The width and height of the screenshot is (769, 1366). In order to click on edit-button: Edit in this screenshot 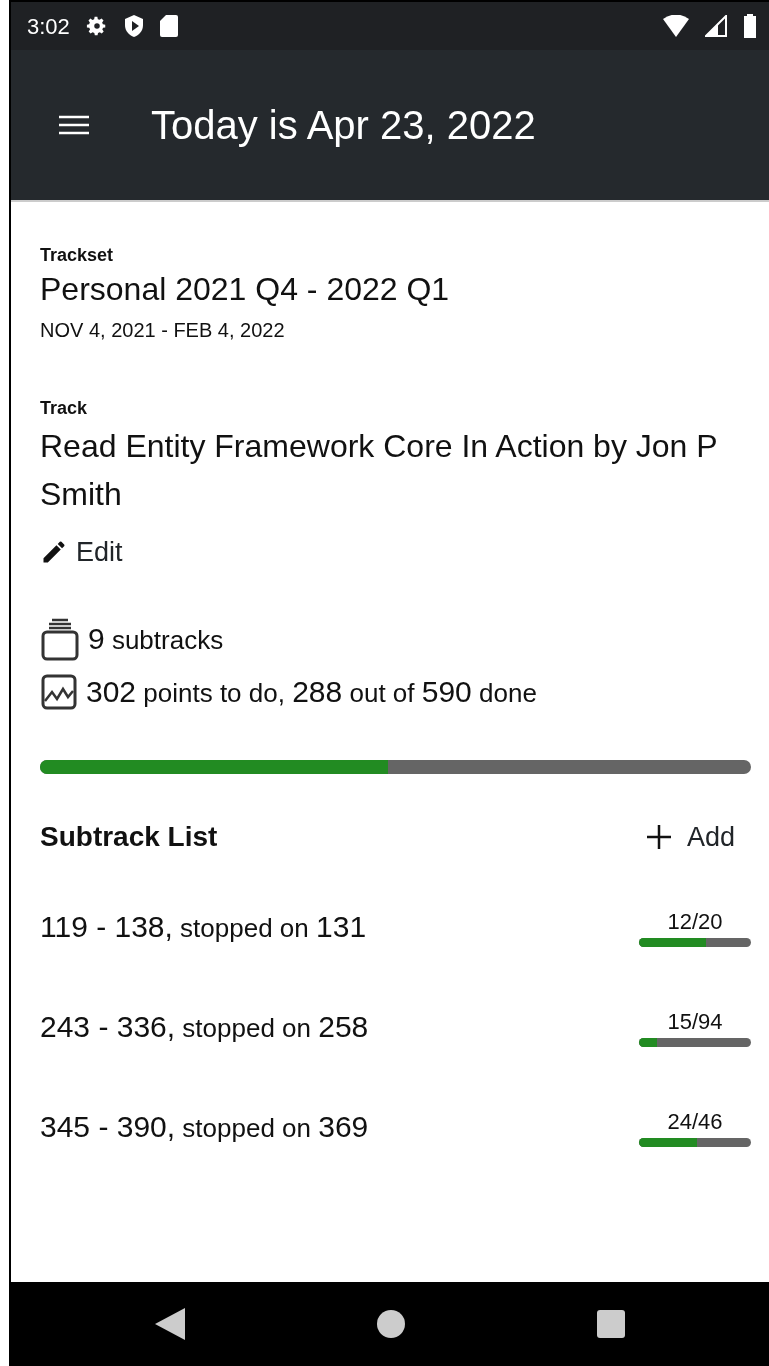, I will do `click(81, 552)`.